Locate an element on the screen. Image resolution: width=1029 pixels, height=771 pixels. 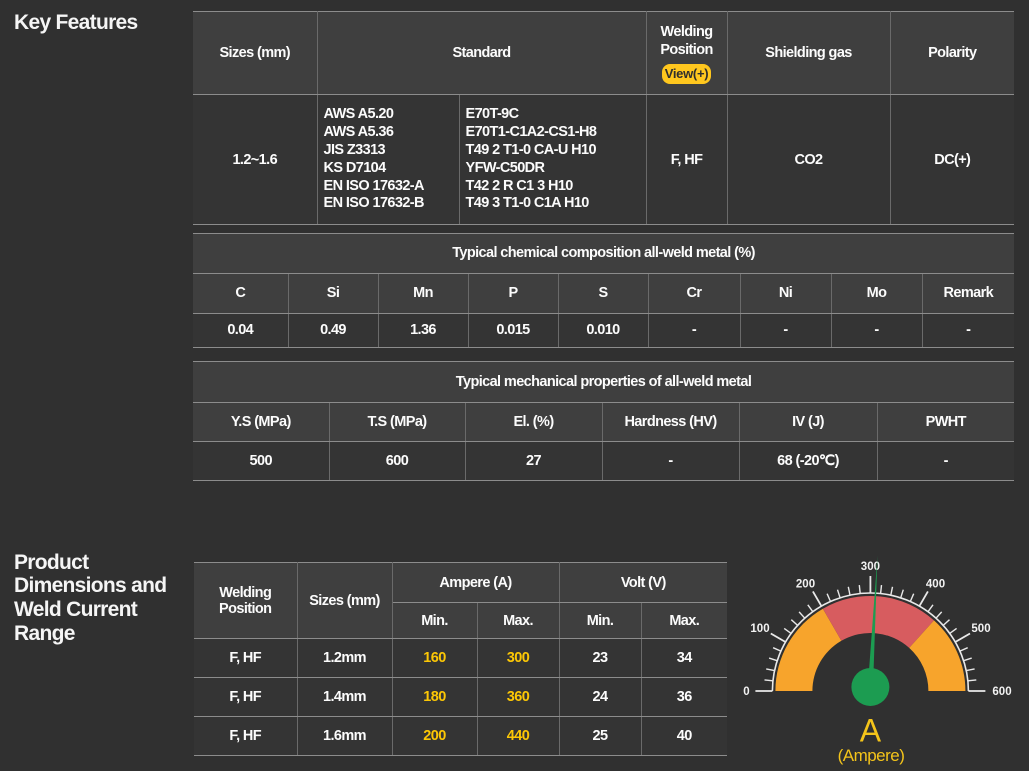
svg-text: 500 is located at coordinates (980, 629).